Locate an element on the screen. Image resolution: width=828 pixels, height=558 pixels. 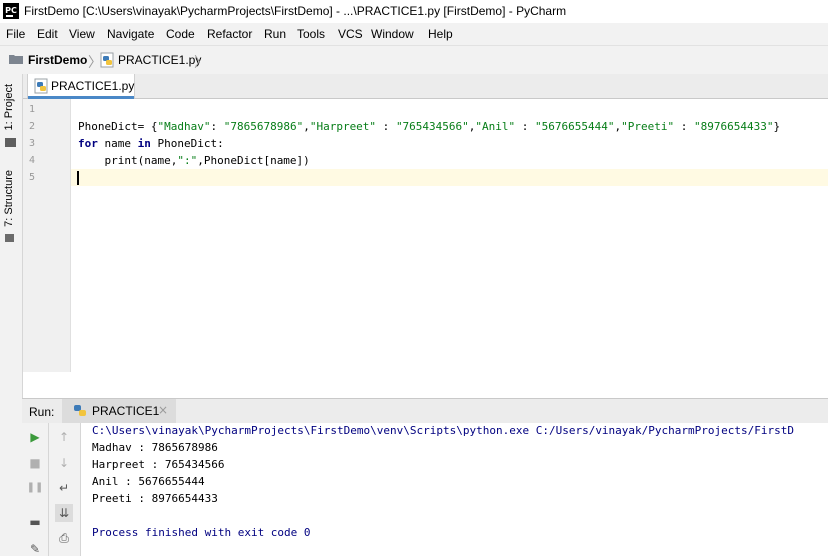
menu-view: View is located at coordinates (82, 34).